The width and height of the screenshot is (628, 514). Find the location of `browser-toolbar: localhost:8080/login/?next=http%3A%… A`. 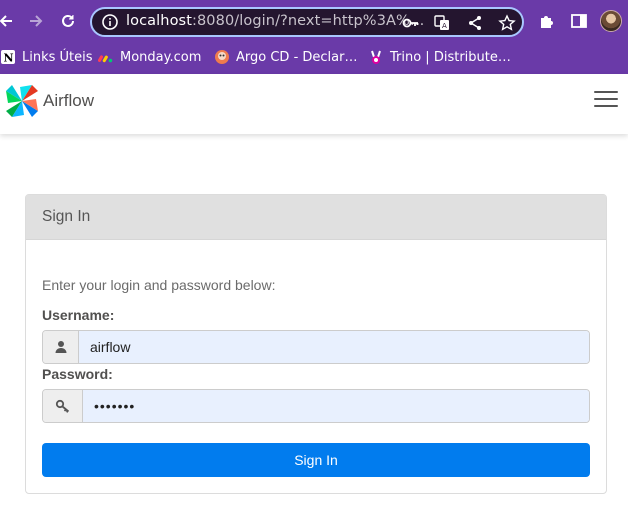

browser-toolbar: localhost:8080/login/?next=http%3A%… A is located at coordinates (314, 21).